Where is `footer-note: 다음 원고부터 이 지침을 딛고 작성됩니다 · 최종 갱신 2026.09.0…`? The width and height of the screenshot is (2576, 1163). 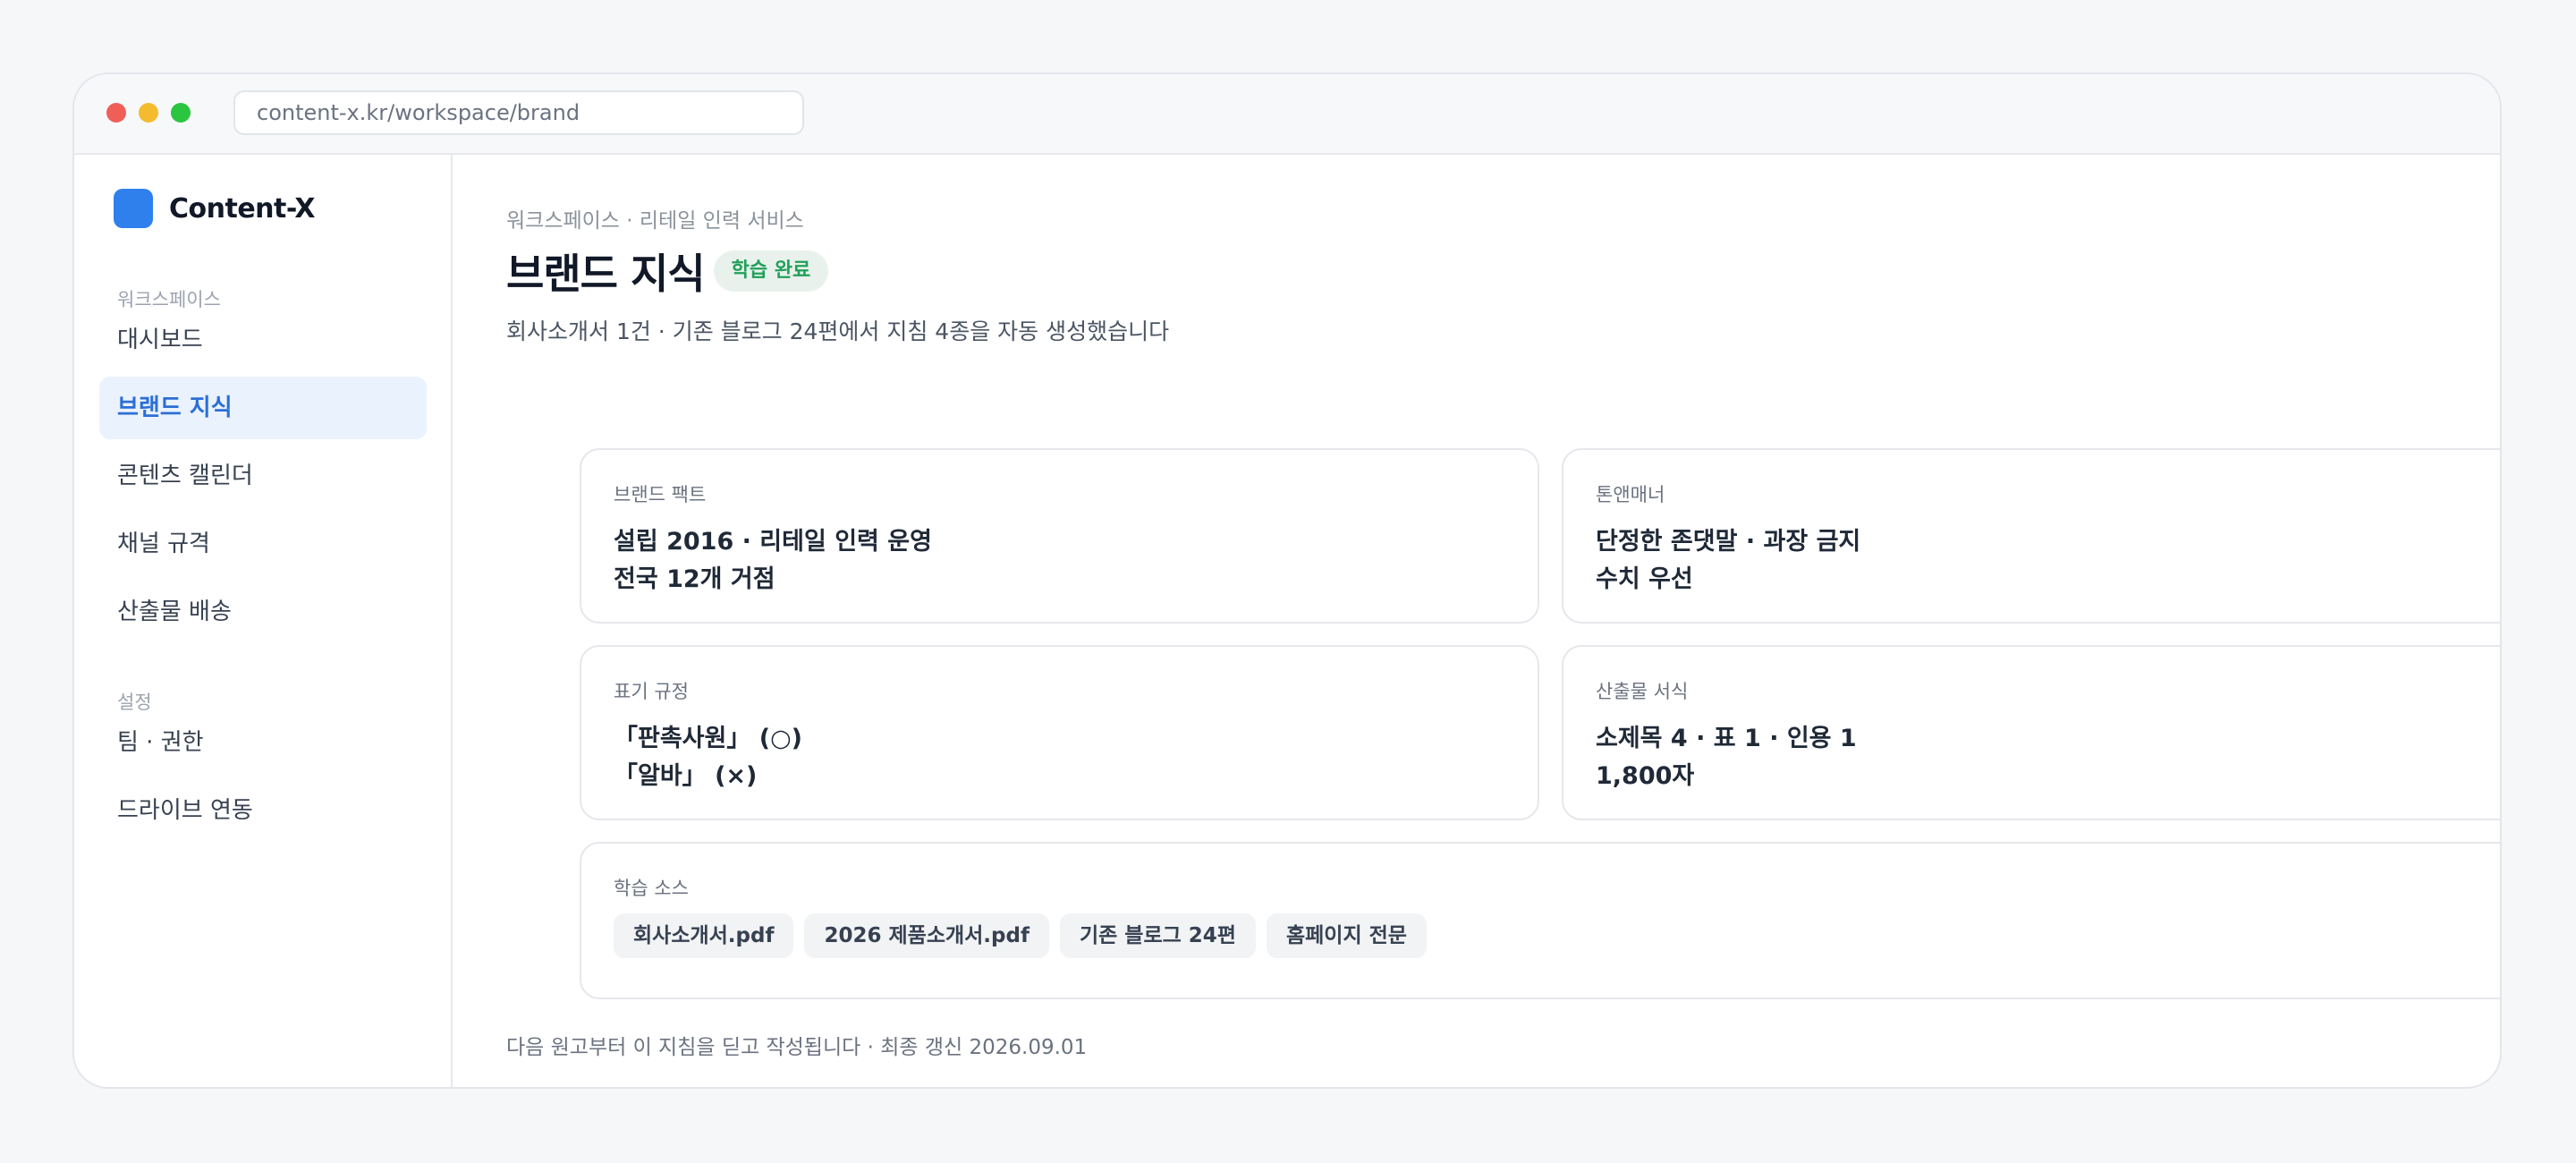 footer-note: 다음 원고부터 이 지침을 딛고 작성됩니다 · 최종 갱신 2026.09.0… is located at coordinates (797, 1047).